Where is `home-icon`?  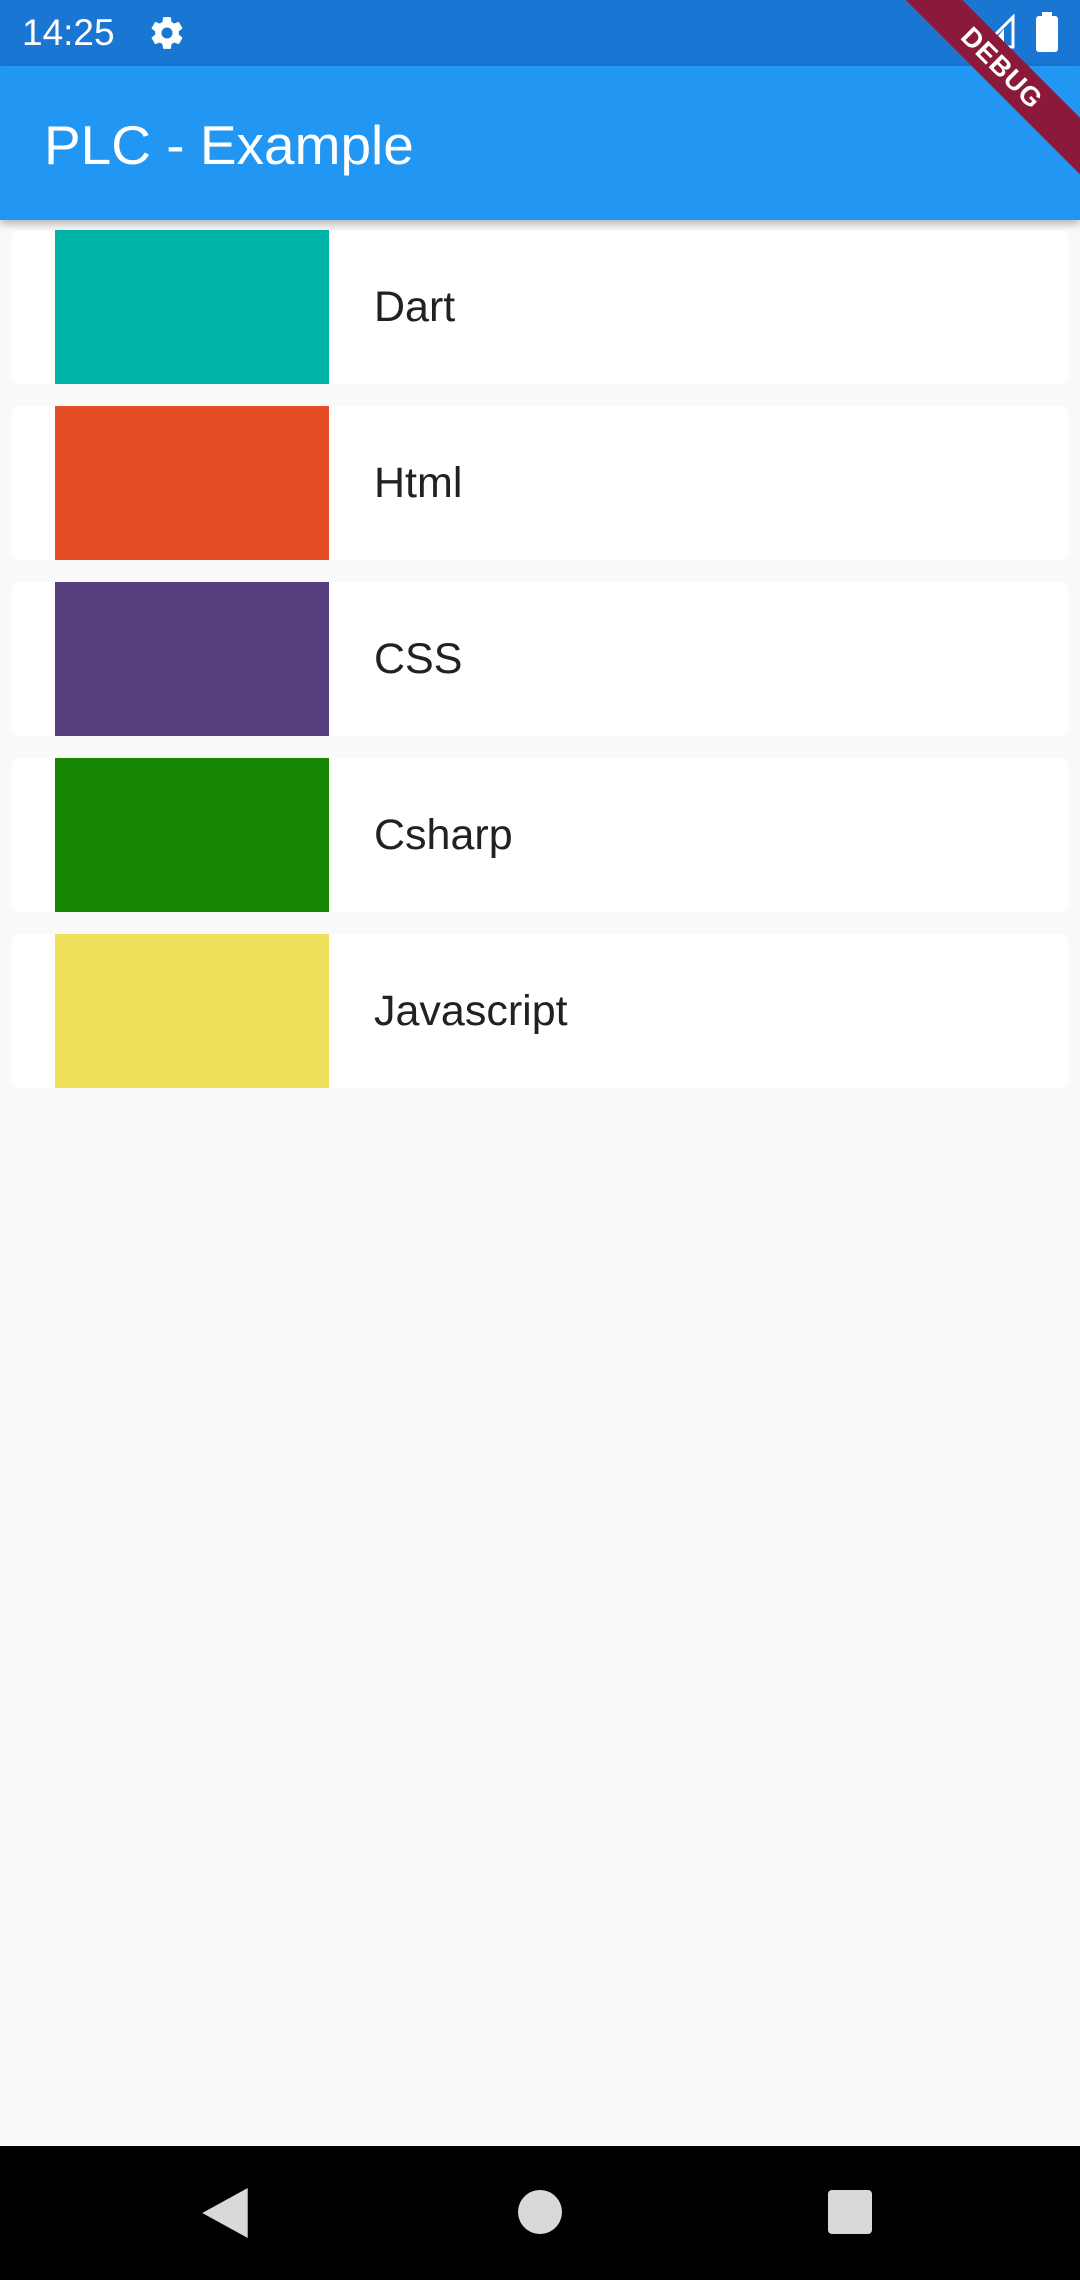
home-icon is located at coordinates (540, 2212).